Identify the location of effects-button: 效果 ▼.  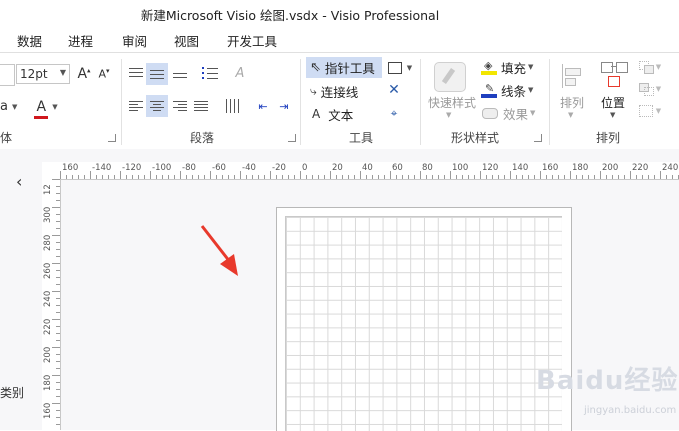
(510, 113).